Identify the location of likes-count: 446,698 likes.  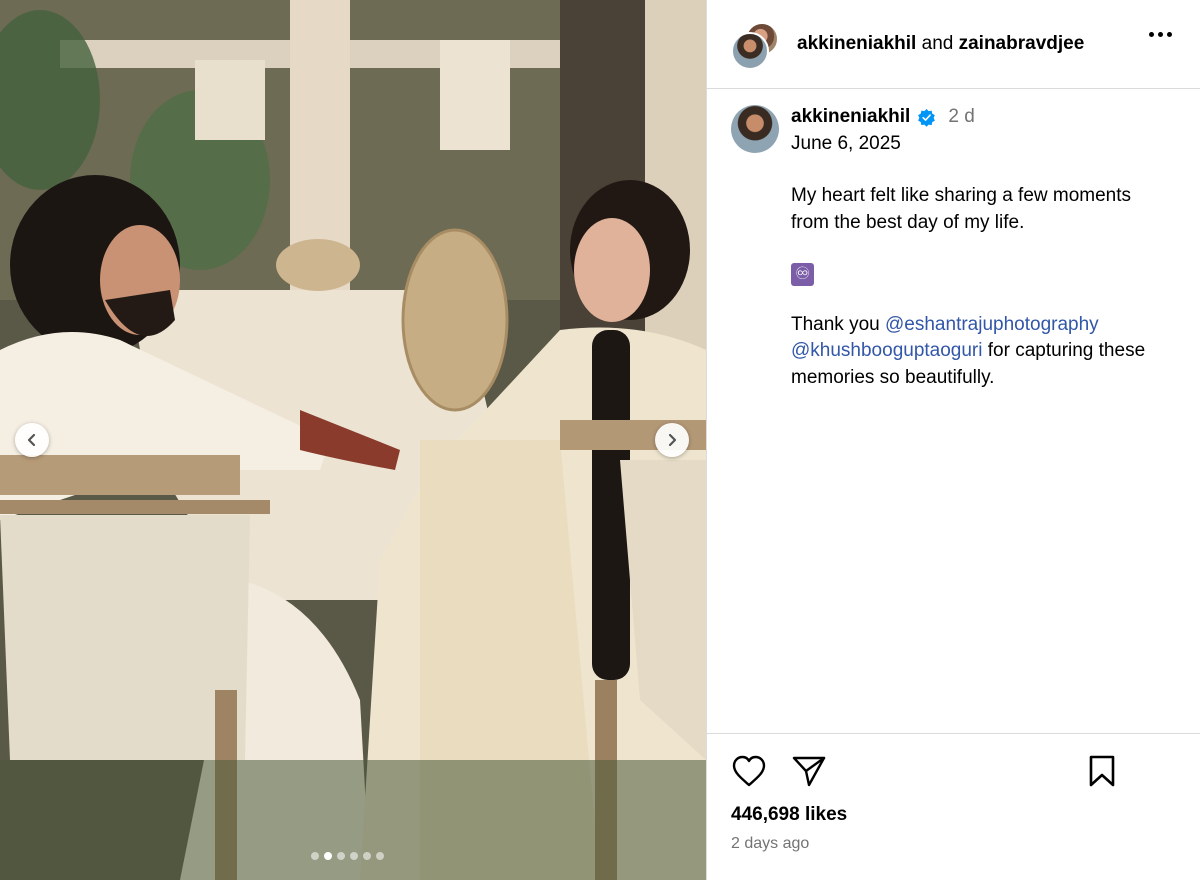
(789, 815).